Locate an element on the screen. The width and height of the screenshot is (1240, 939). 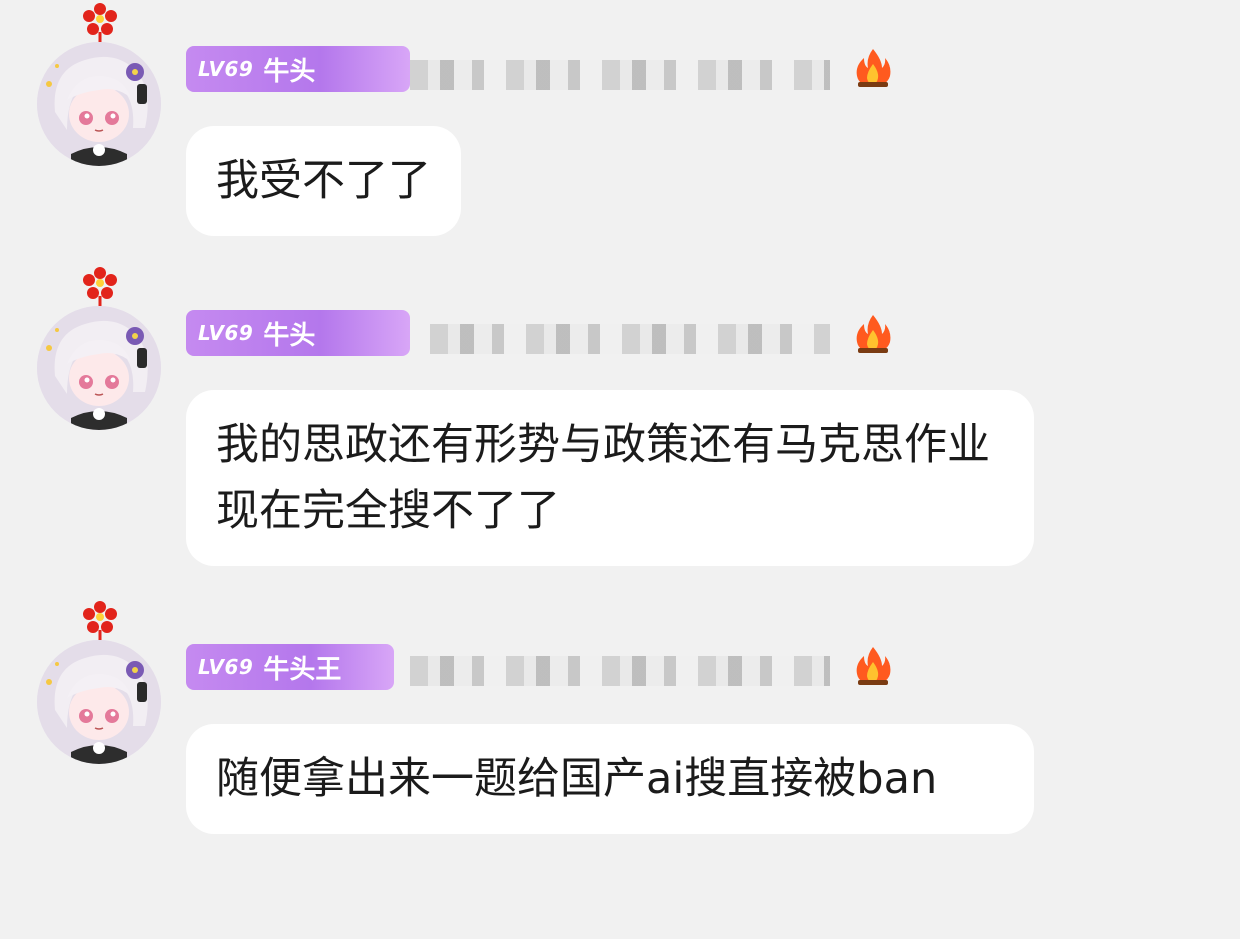
message-bubble: 我的思政还有形势与政策还有马克思作业现在完全搜不了了 is located at coordinates (610, 478).